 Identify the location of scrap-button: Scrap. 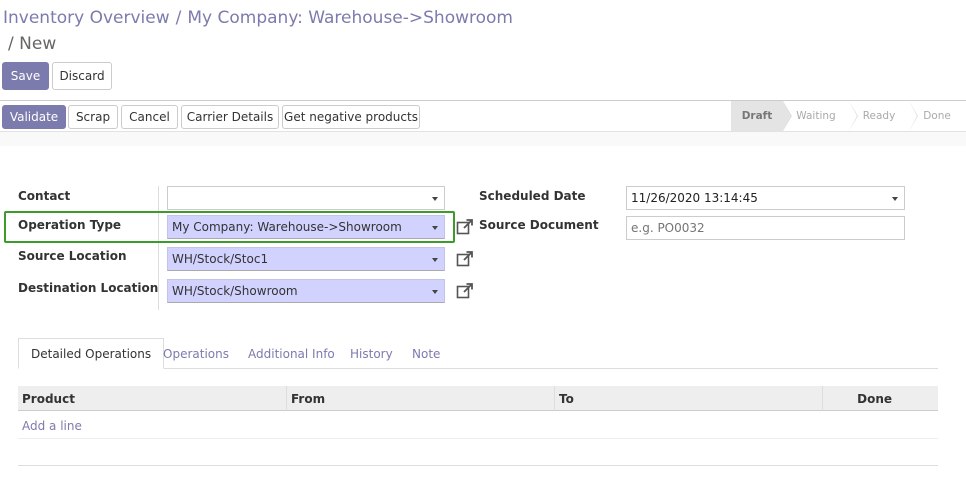
(93, 117).